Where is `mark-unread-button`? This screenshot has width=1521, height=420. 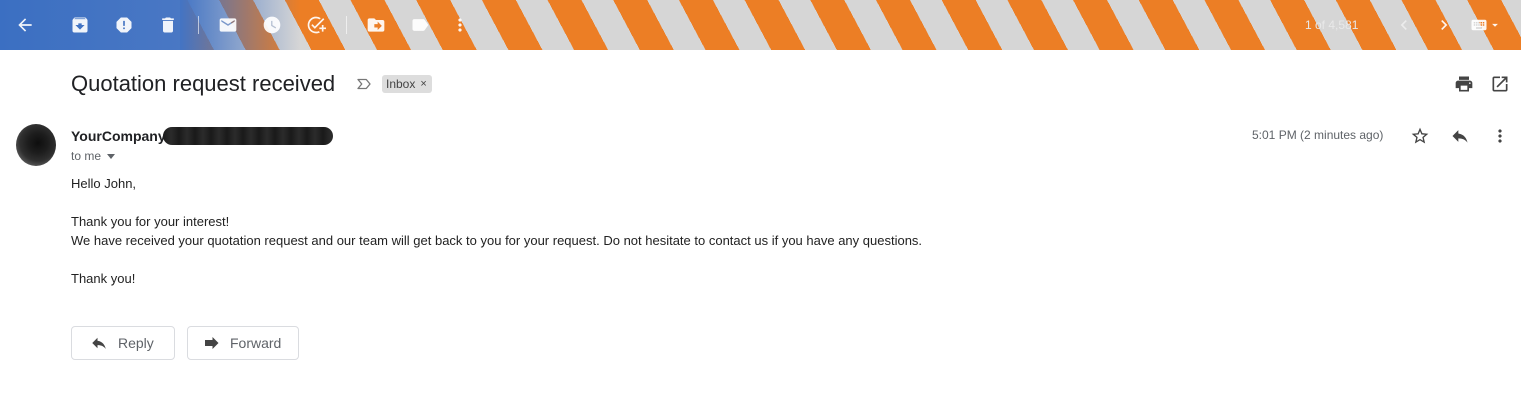
mark-unread-button is located at coordinates (228, 25).